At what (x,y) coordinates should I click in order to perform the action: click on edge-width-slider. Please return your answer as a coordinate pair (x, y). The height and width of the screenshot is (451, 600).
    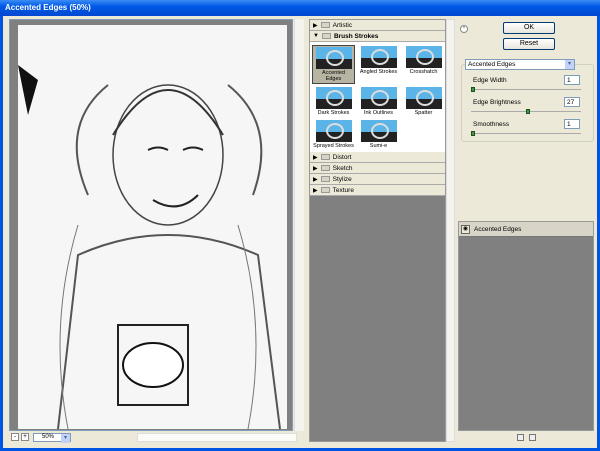
    Looking at the image, I should click on (526, 89).